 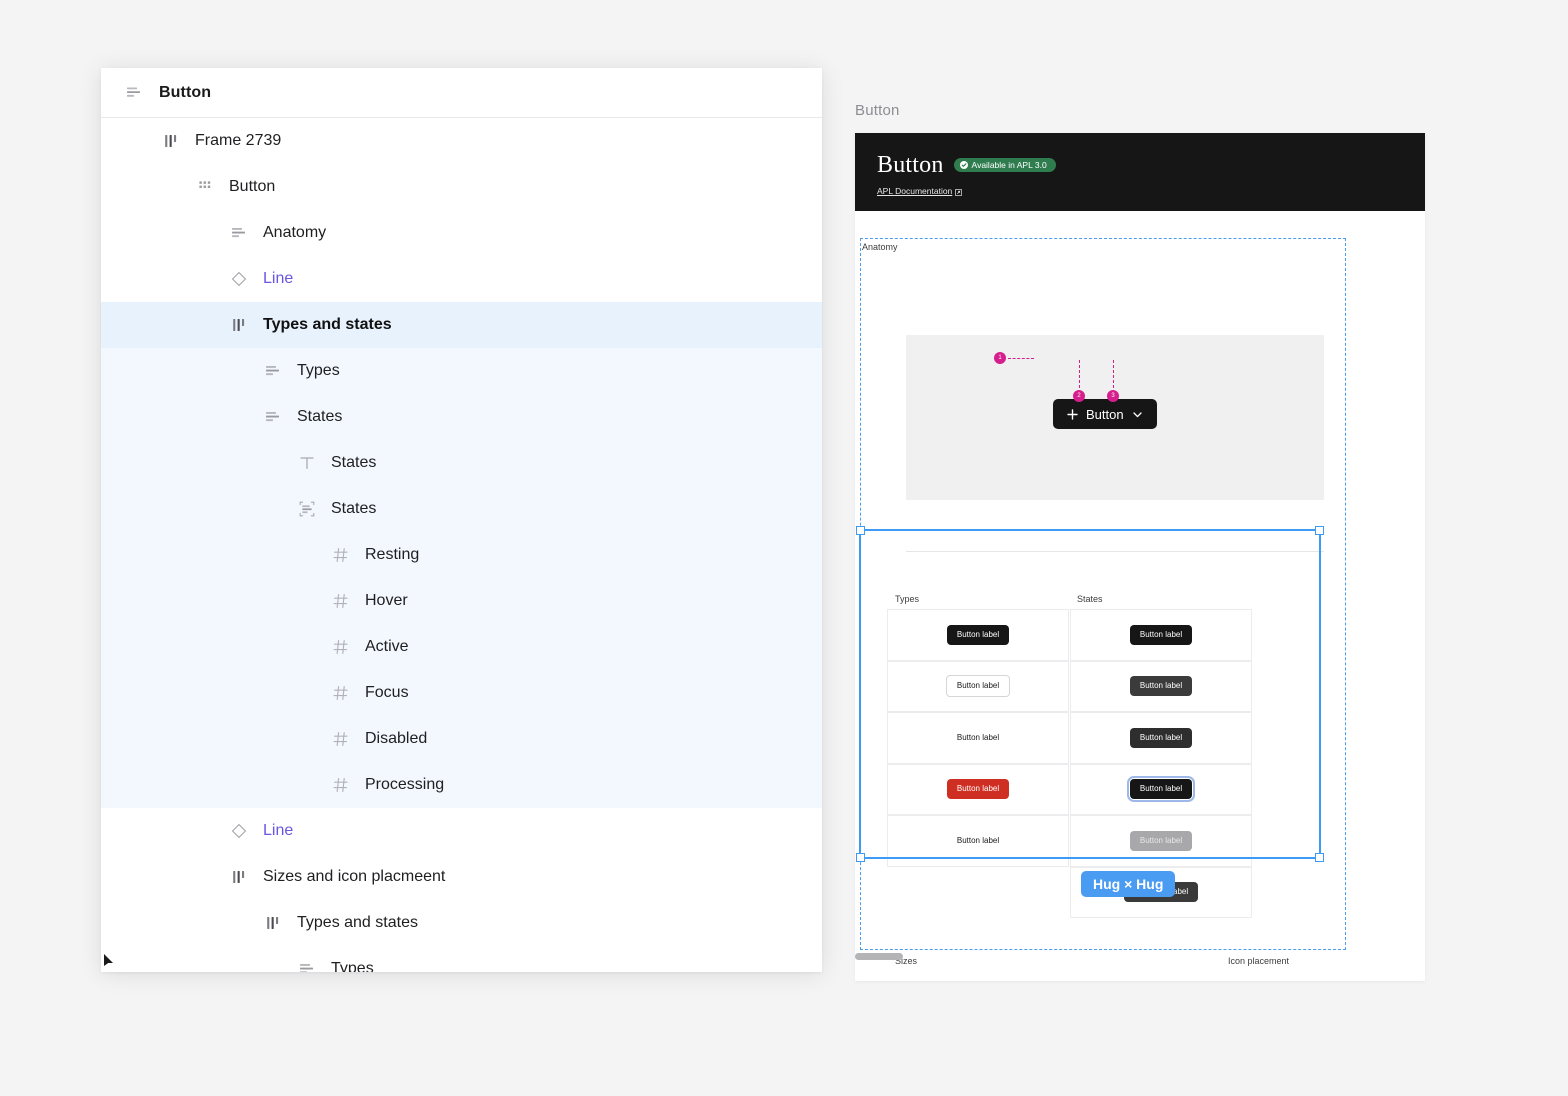 I want to click on apl-documentation-link: APL Documentation, so click(x=920, y=191).